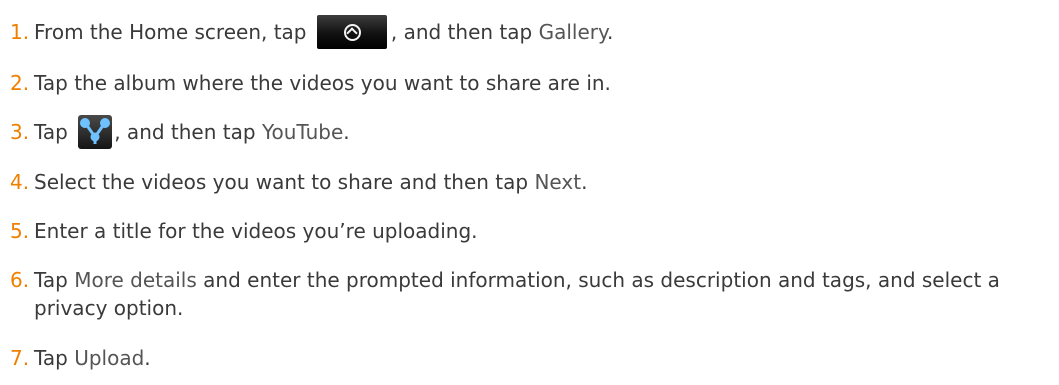 This screenshot has height=385, width=1059. Describe the element at coordinates (351, 31) in the screenshot. I see `all-apps-icon` at that location.